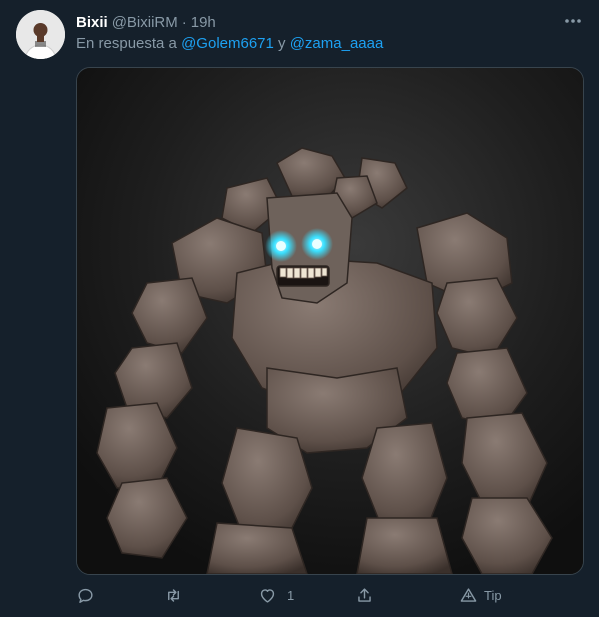  I want to click on reply-button, so click(85, 595).